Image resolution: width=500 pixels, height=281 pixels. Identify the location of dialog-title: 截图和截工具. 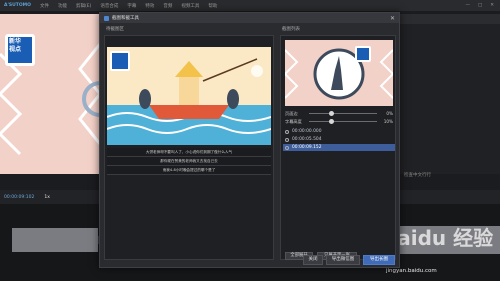
(125, 18).